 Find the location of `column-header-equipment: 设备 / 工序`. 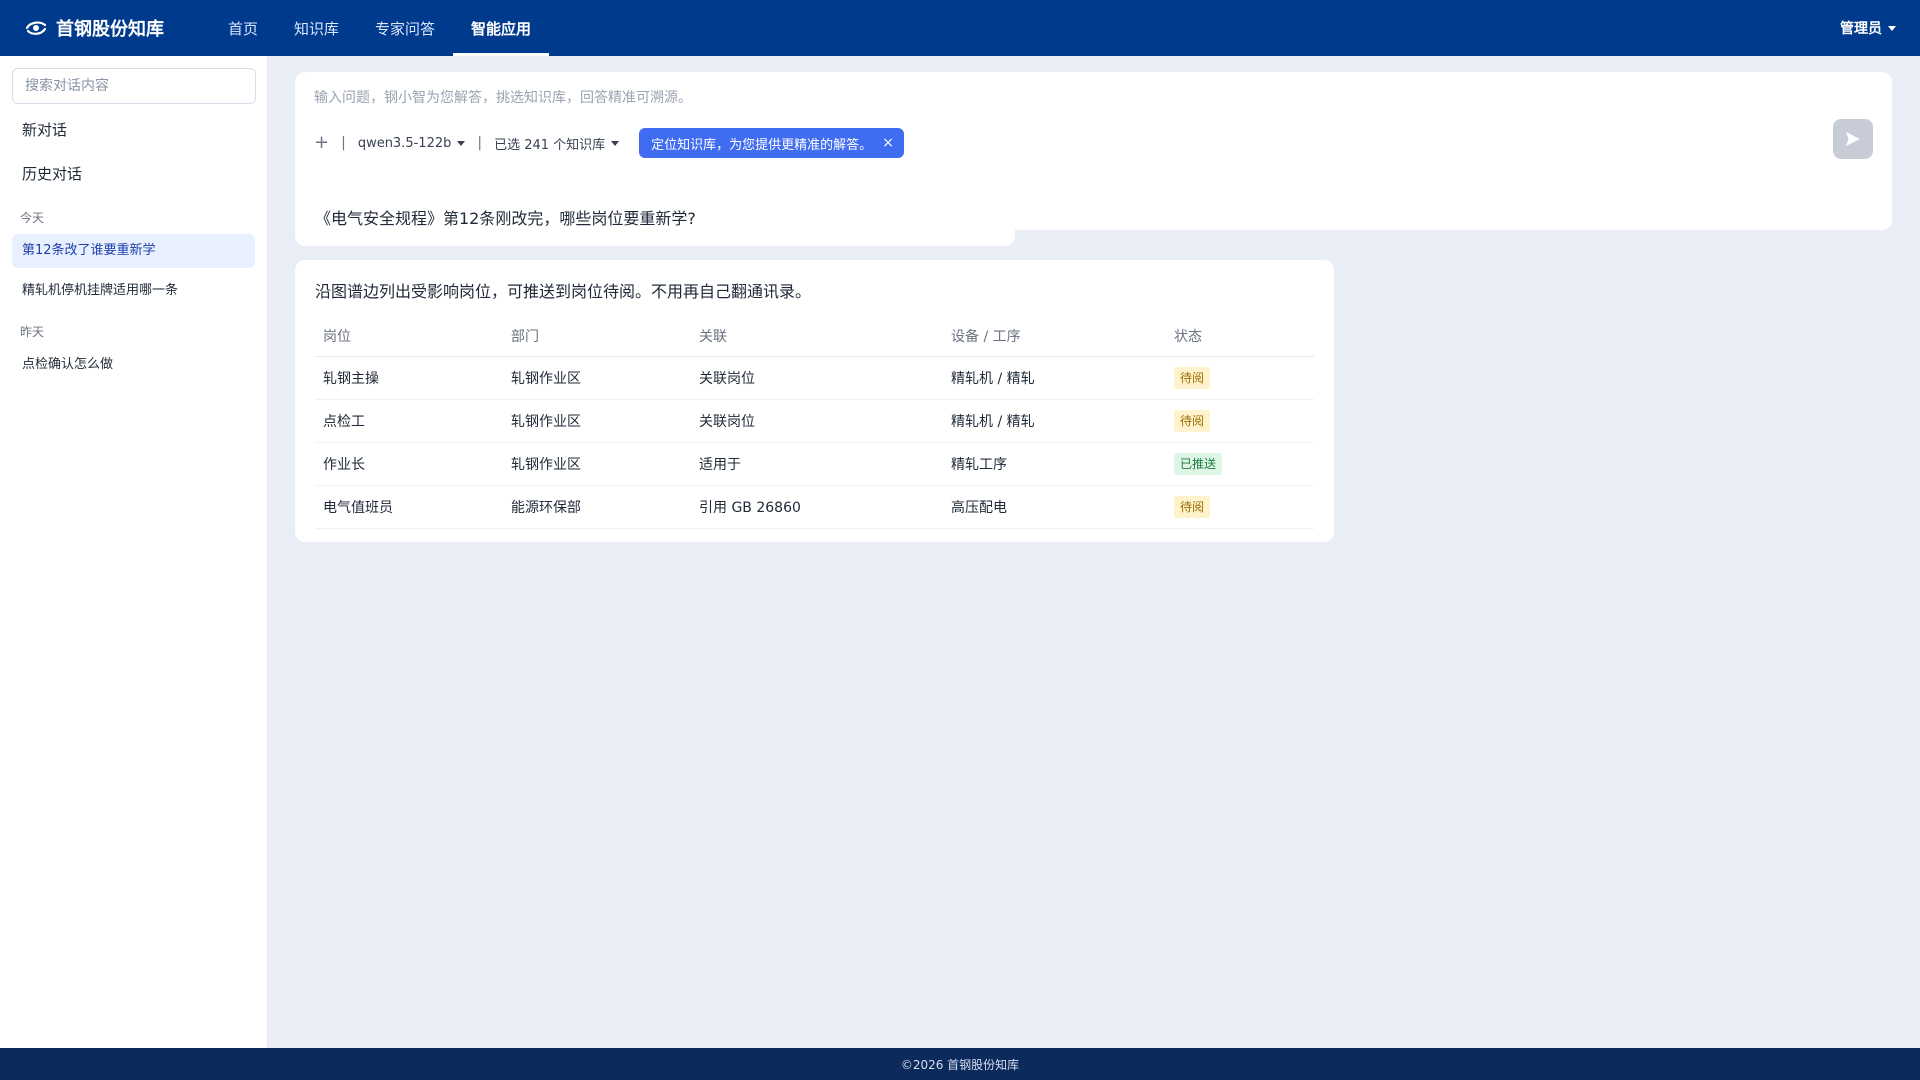

column-header-equipment: 设备 / 工序 is located at coordinates (1054, 336).